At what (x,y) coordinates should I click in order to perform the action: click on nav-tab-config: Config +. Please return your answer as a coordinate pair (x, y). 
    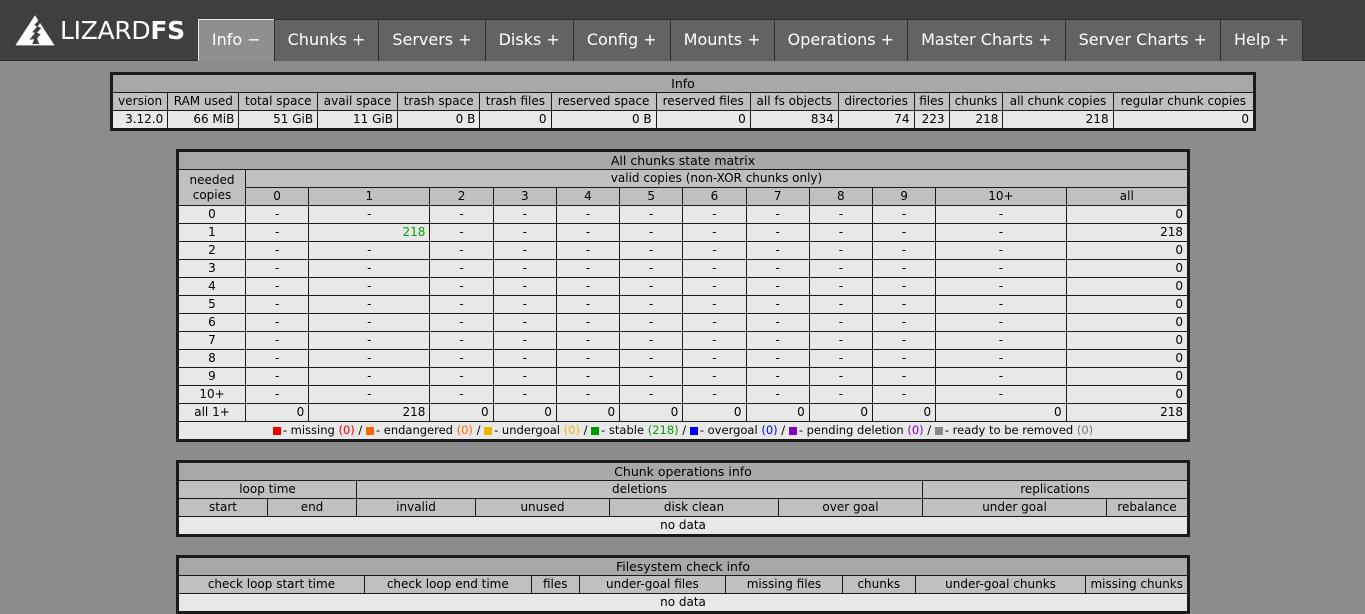
    Looking at the image, I should click on (621, 40).